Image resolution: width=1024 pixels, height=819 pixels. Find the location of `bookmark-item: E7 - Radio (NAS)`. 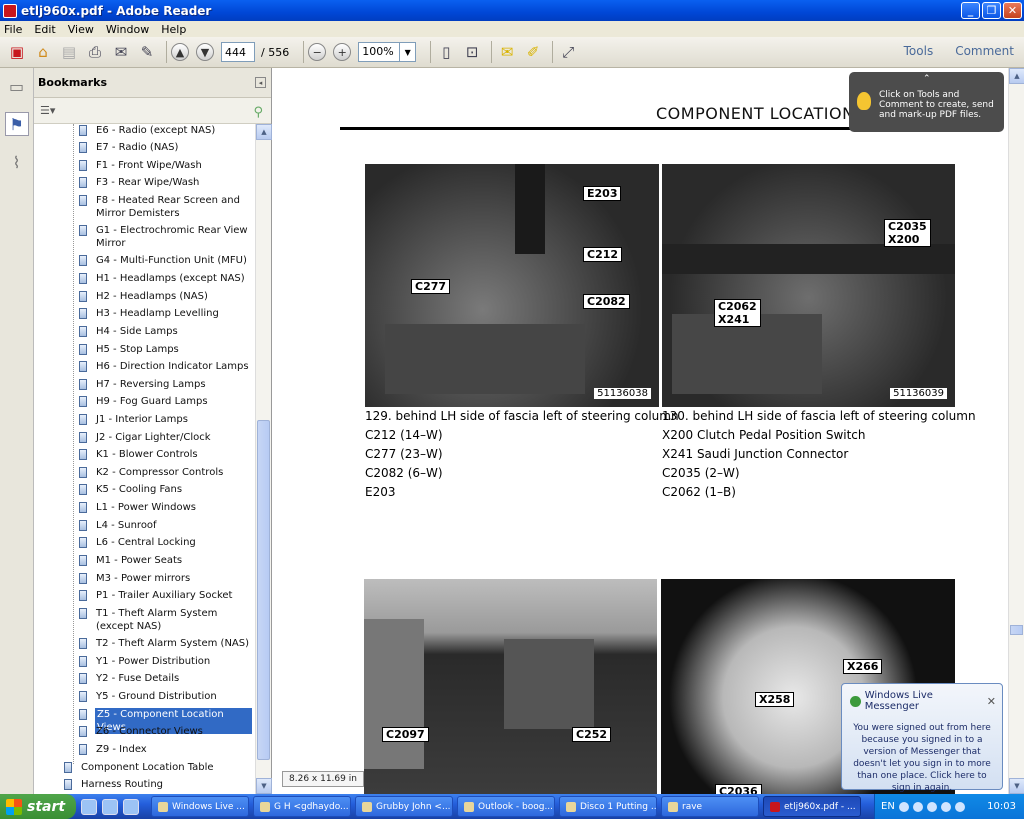

bookmark-item: E7 - Radio (NAS) is located at coordinates (165, 147).